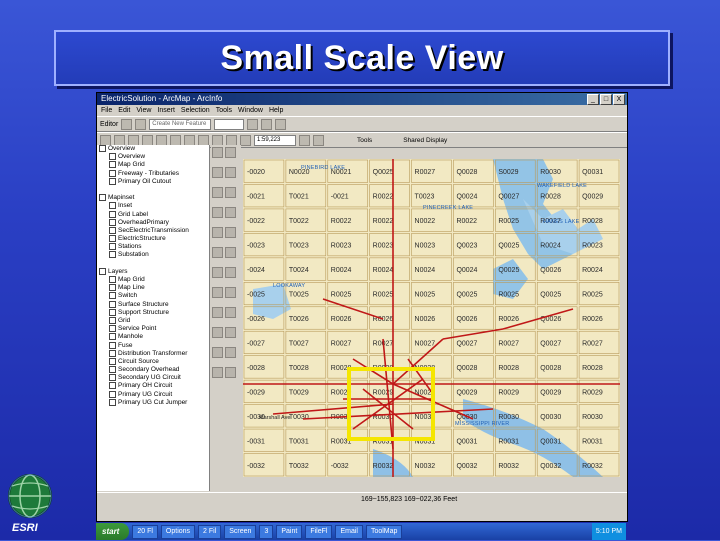  Describe the element at coordinates (195, 110) in the screenshot. I see `menu-selection: Selection` at that location.